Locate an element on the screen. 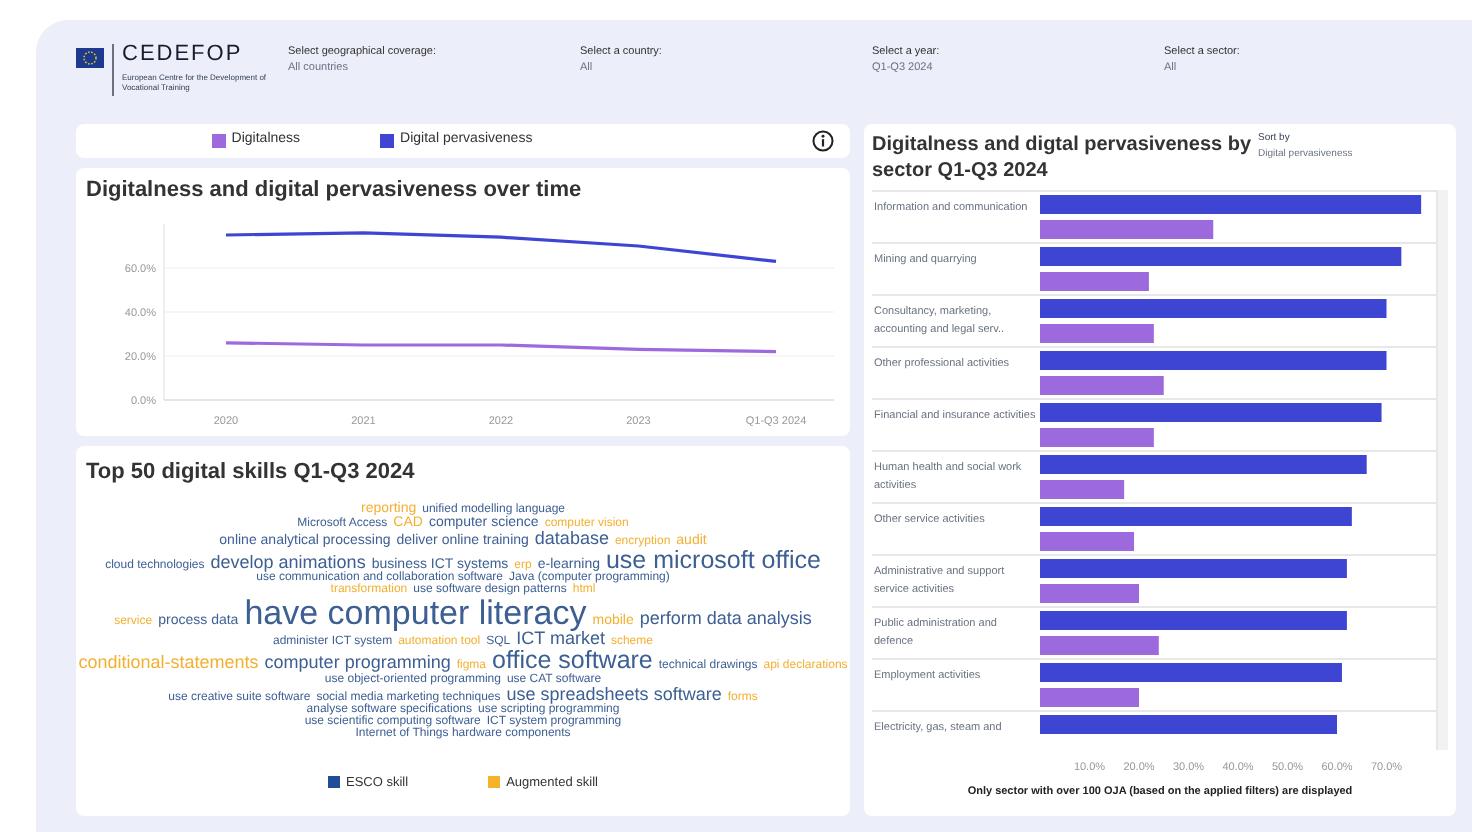 The image size is (1472, 832). skill-word: conditional-statements is located at coordinates (168, 663).